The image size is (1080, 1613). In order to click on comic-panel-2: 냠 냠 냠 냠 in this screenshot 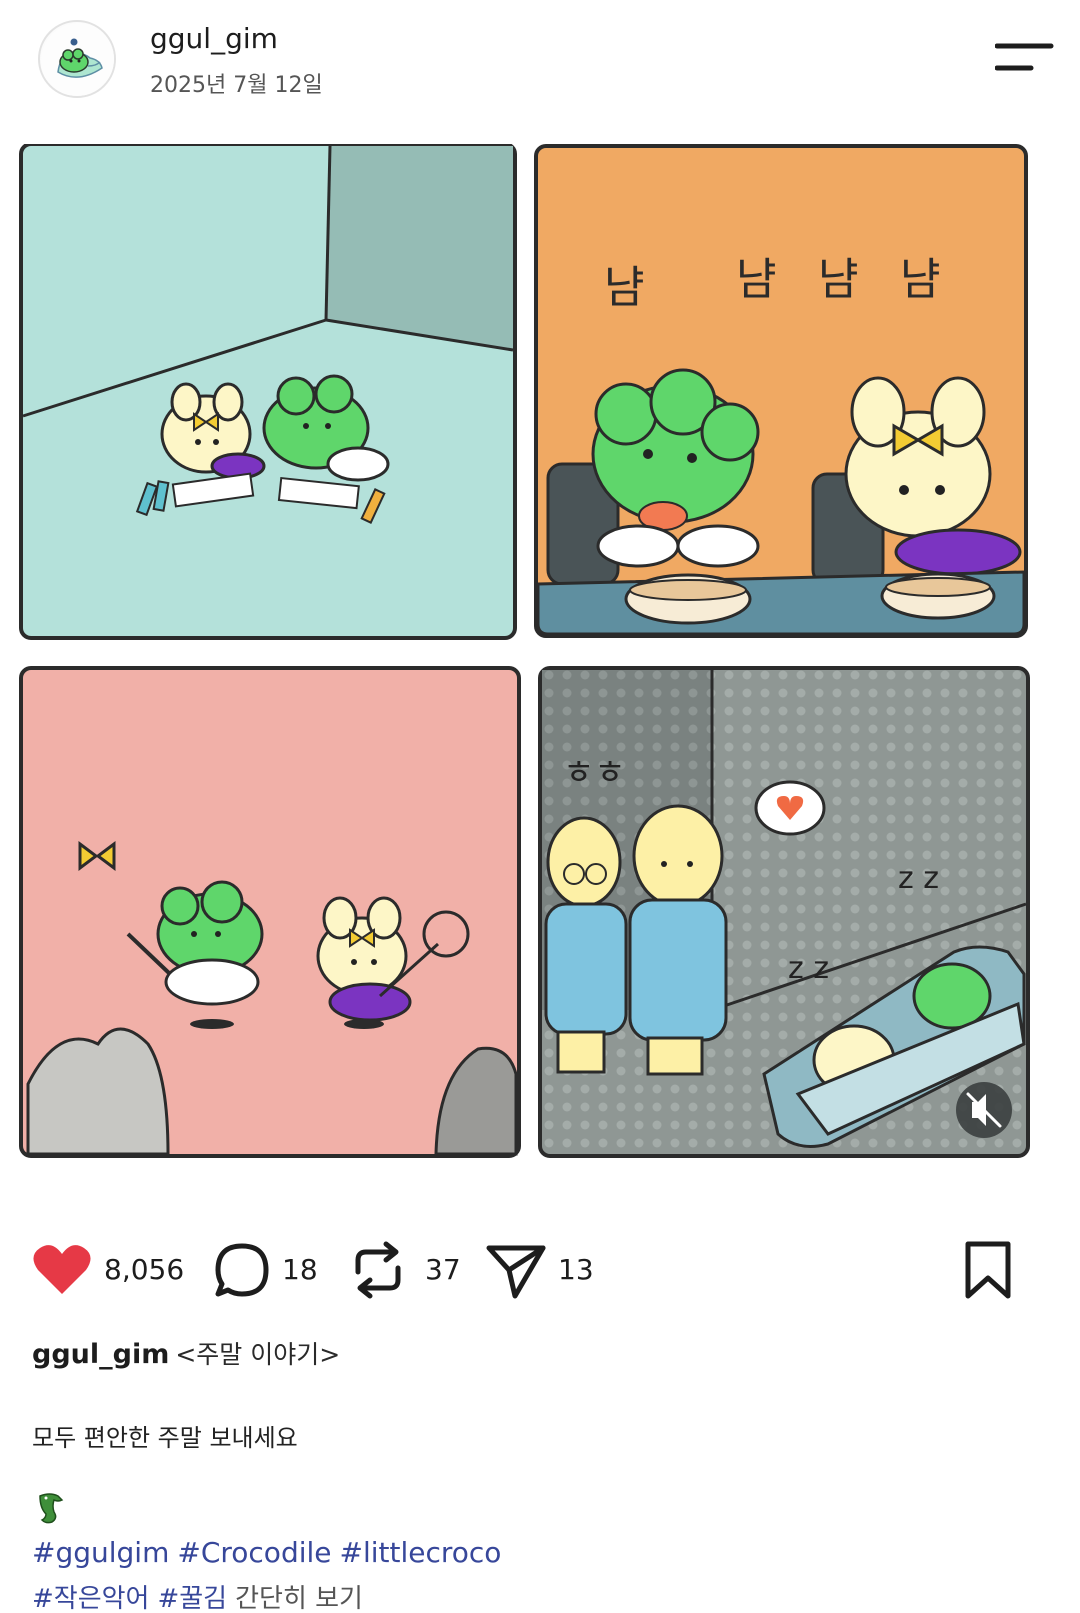, I will do `click(781, 391)`.